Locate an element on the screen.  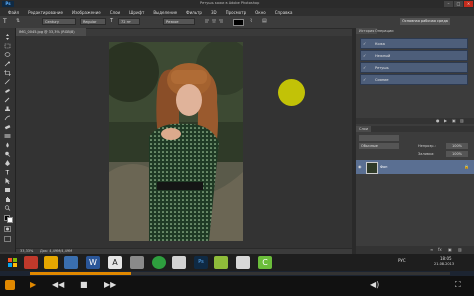
taskbar-app-icon is located at coordinates (137, 262).